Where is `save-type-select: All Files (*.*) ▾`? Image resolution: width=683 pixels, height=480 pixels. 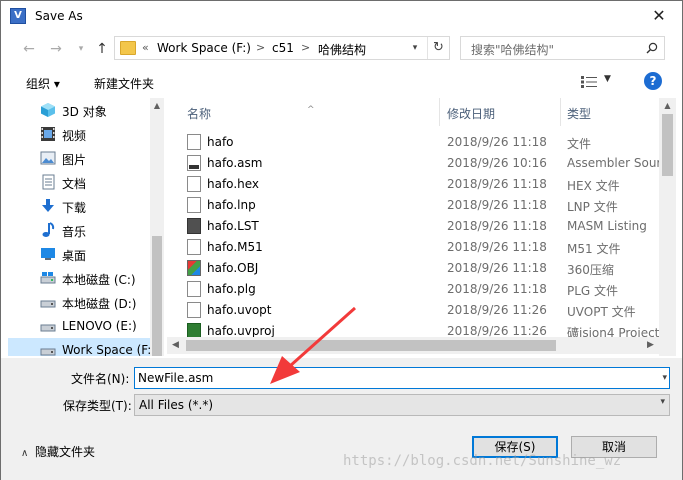 save-type-select: All Files (*.*) ▾ is located at coordinates (402, 405).